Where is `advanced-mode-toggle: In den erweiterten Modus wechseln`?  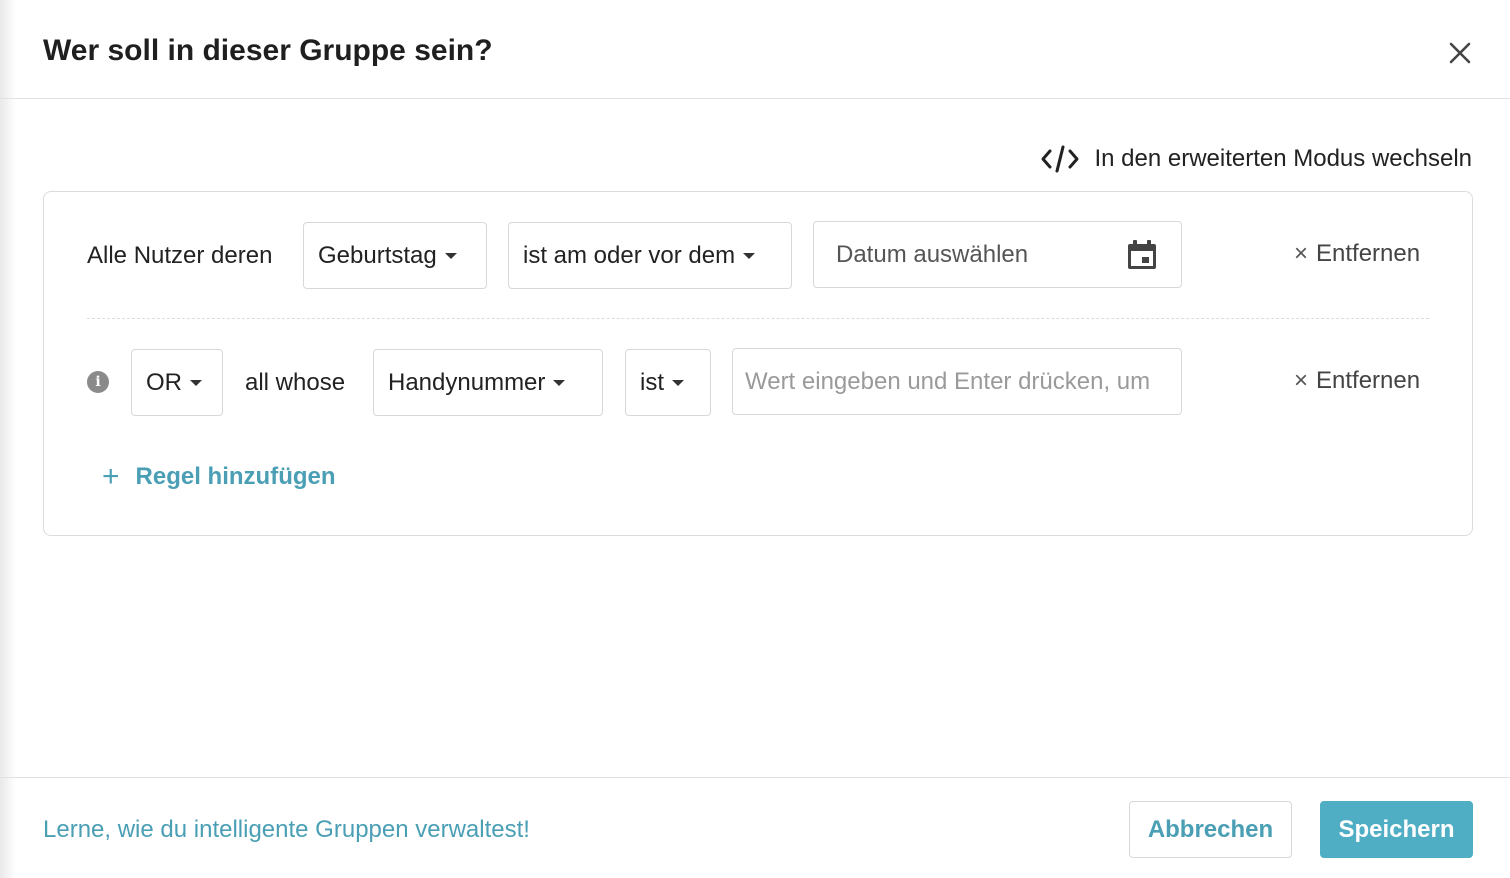
advanced-mode-toggle: In den erweiterten Modus wechseln is located at coordinates (1256, 159).